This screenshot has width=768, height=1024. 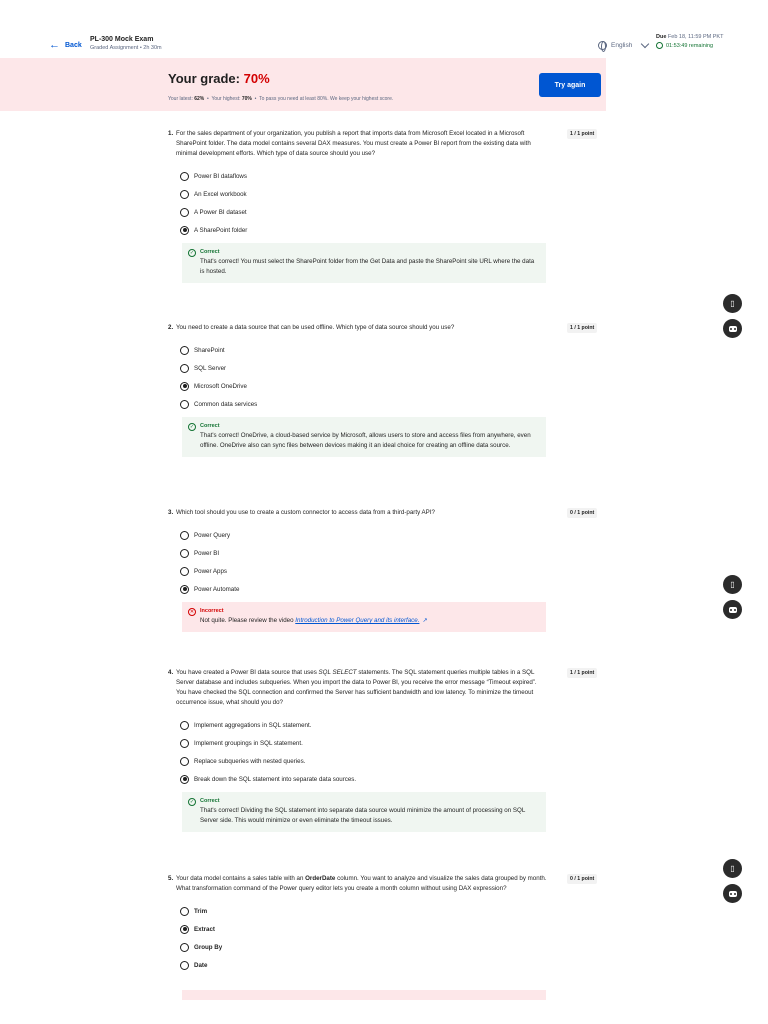 I want to click on option: Date, so click(x=364, y=965).